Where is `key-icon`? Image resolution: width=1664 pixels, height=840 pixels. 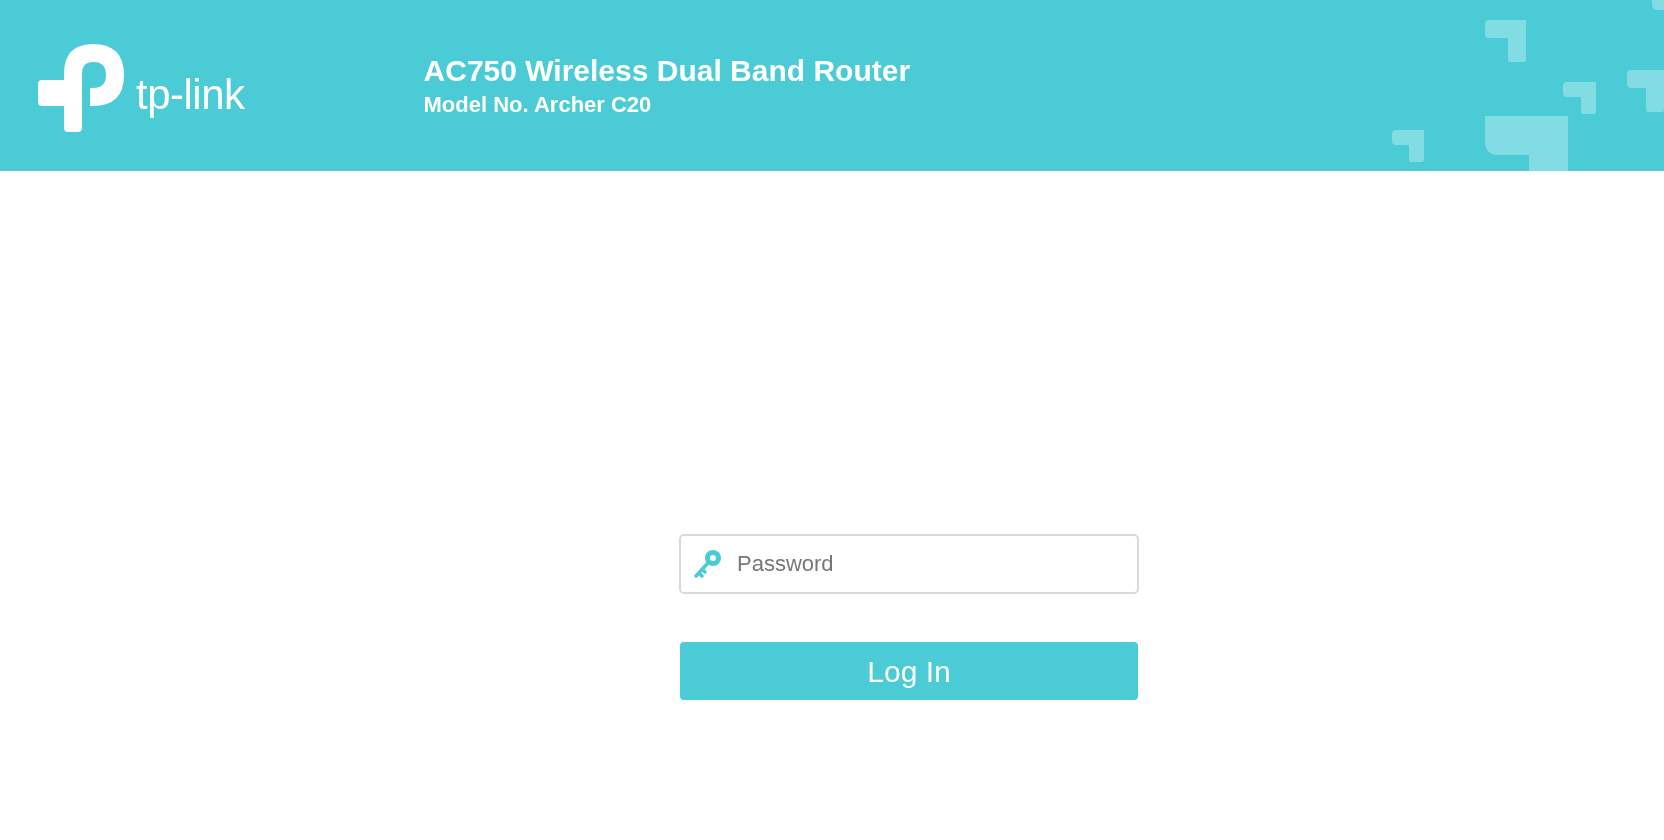 key-icon is located at coordinates (708, 564).